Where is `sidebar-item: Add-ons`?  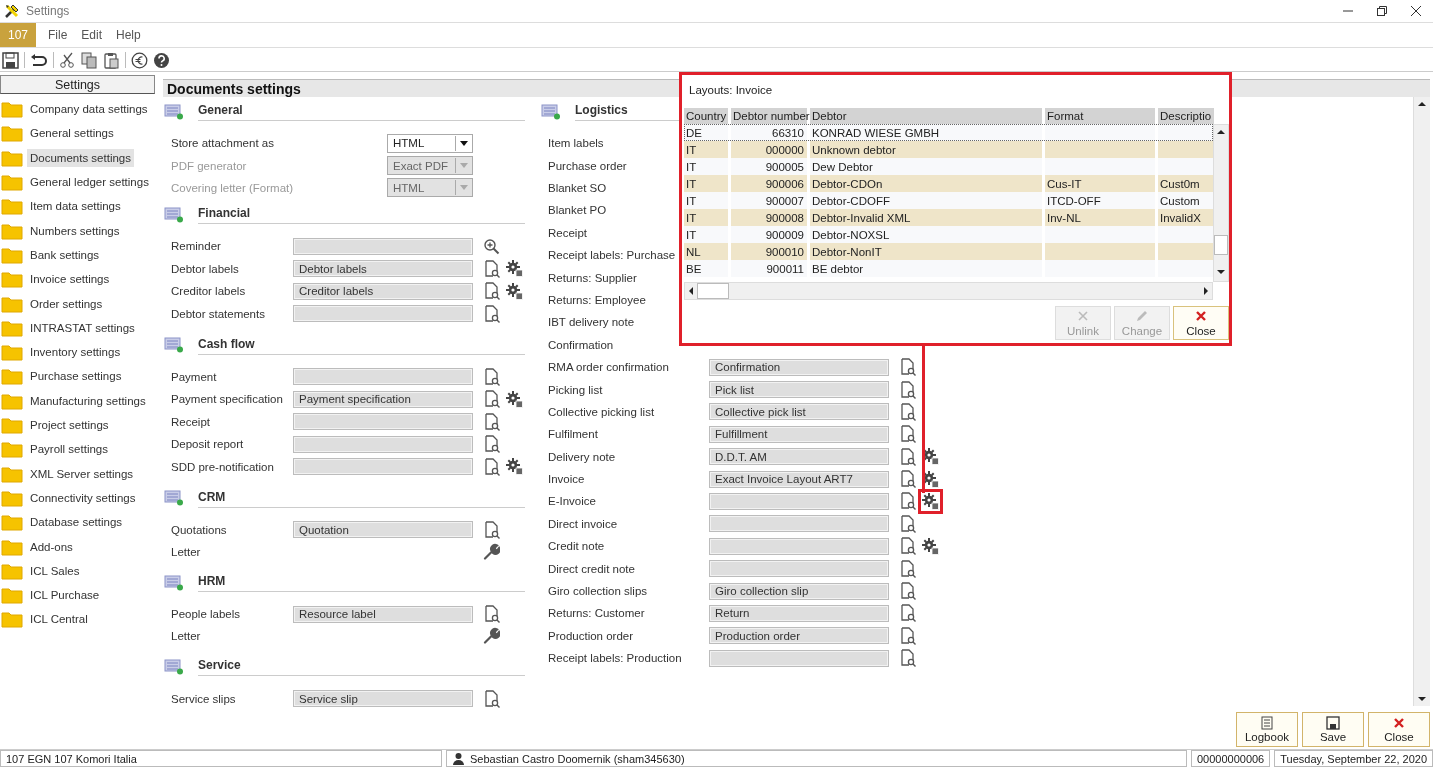
sidebar-item: Add-ons is located at coordinates (51, 546).